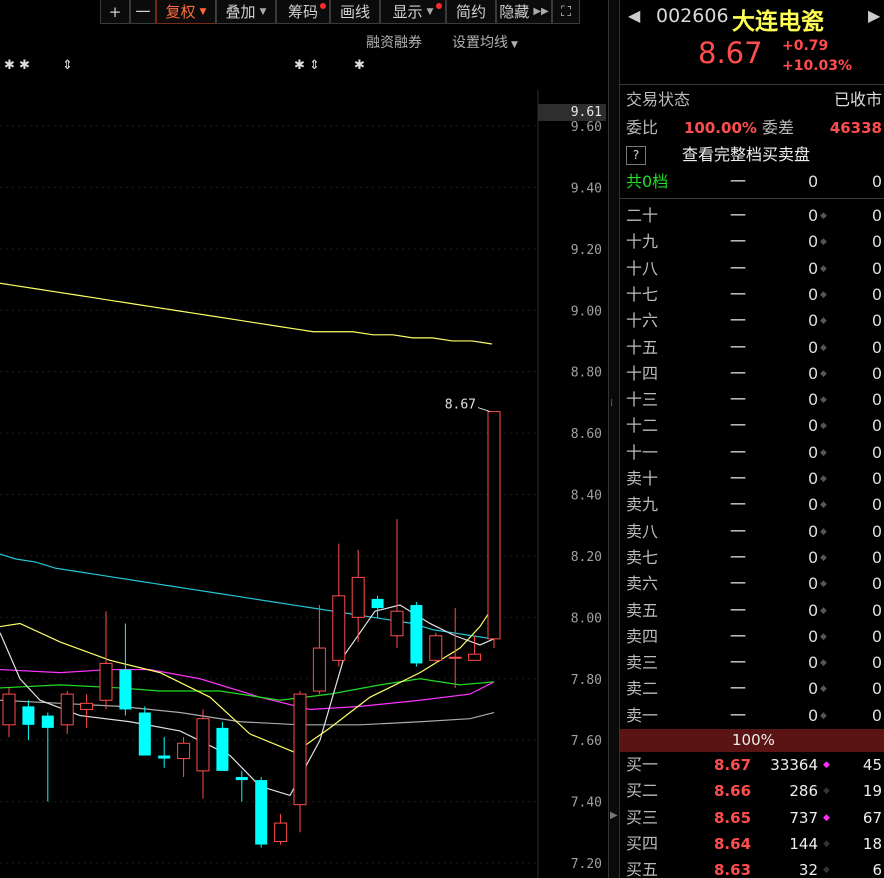 The height and width of the screenshot is (878, 884). Describe the element at coordinates (874, 15) in the screenshot. I see `next-stock-icon: ▶` at that location.